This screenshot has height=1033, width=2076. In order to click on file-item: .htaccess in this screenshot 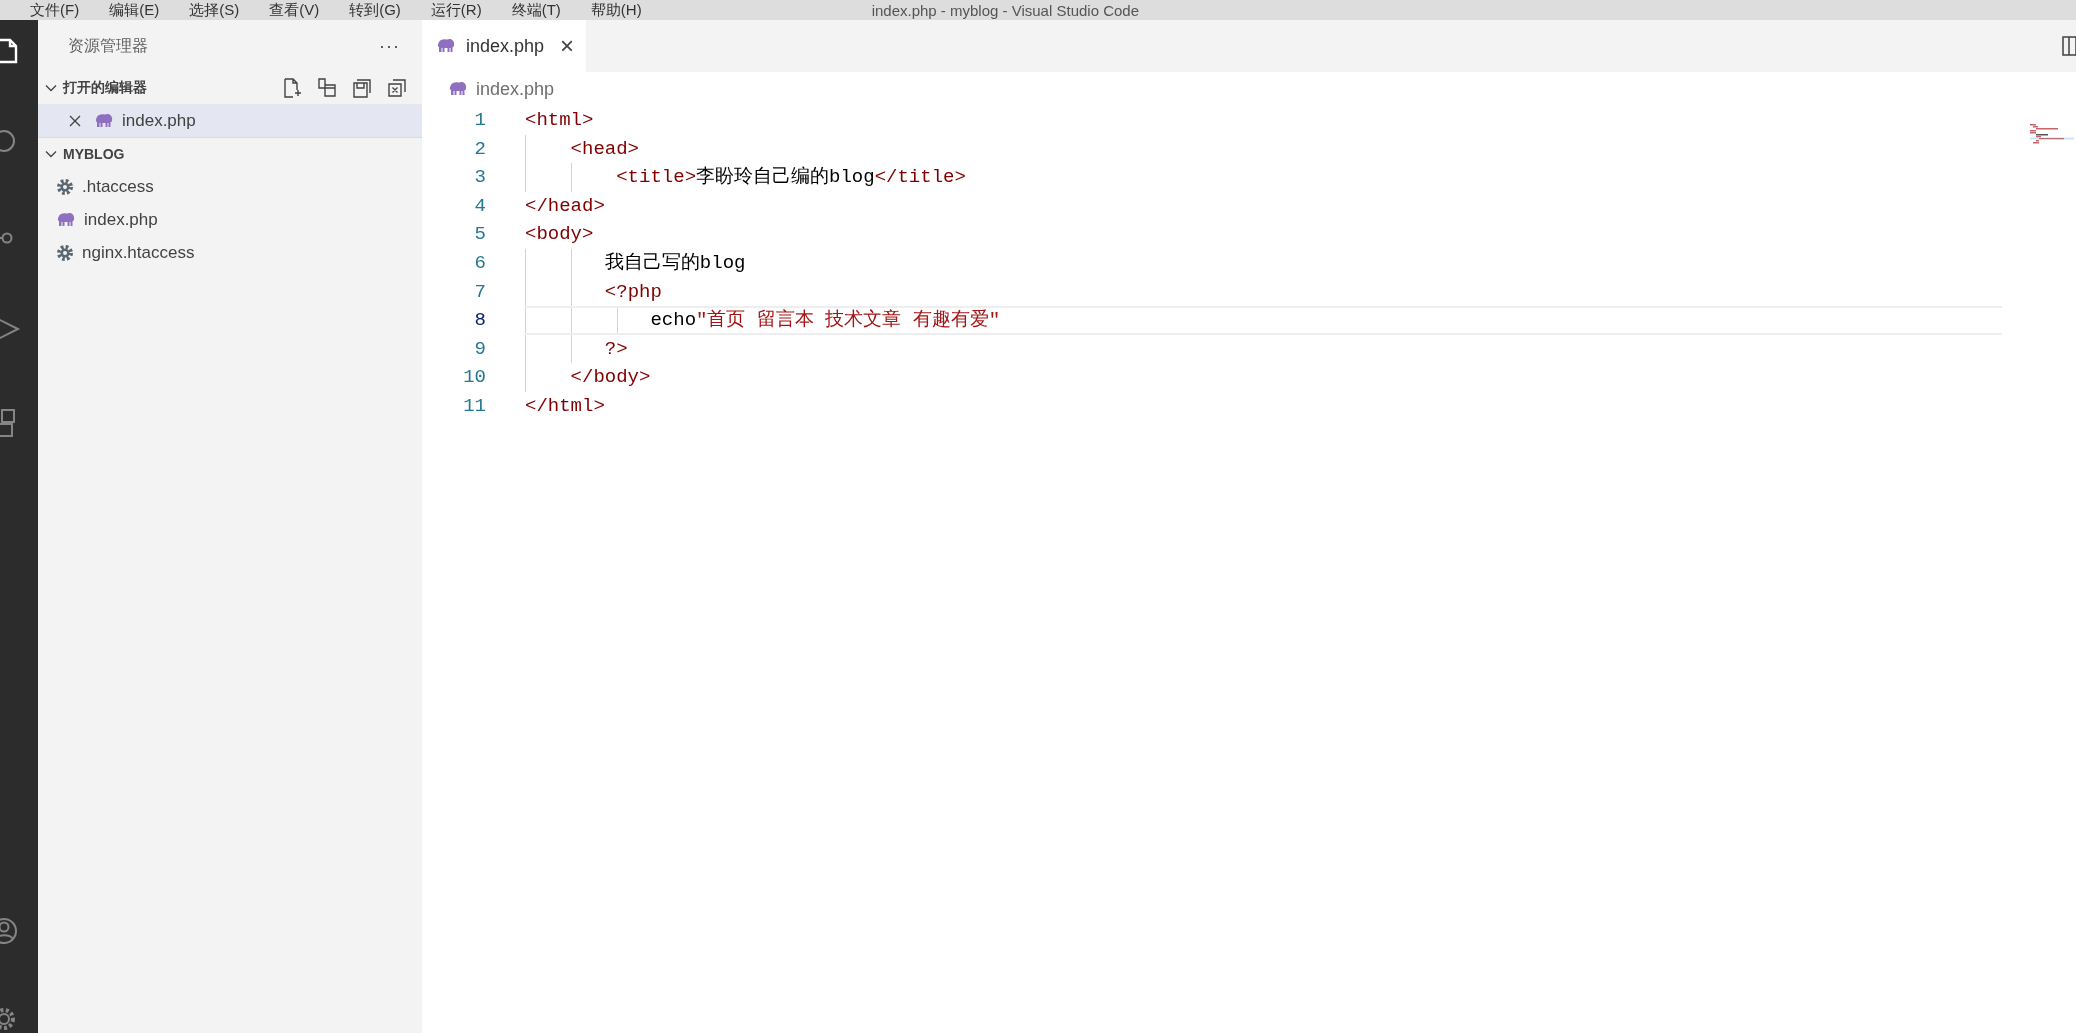, I will do `click(230, 186)`.